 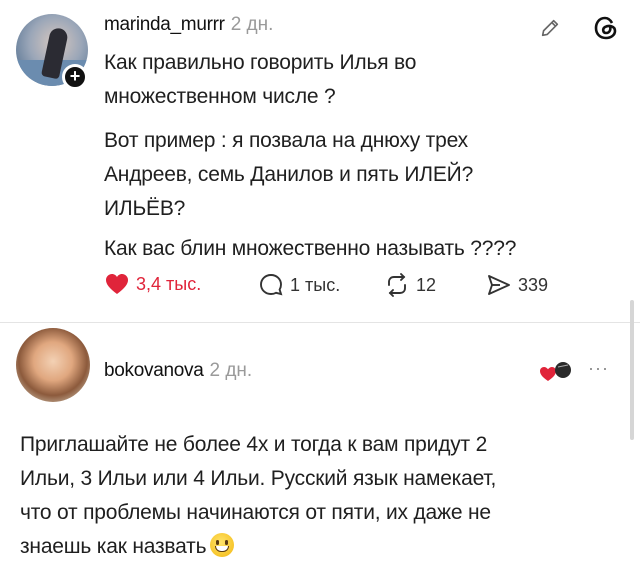 I want to click on reply-count: 1 тыс., so click(x=315, y=284).